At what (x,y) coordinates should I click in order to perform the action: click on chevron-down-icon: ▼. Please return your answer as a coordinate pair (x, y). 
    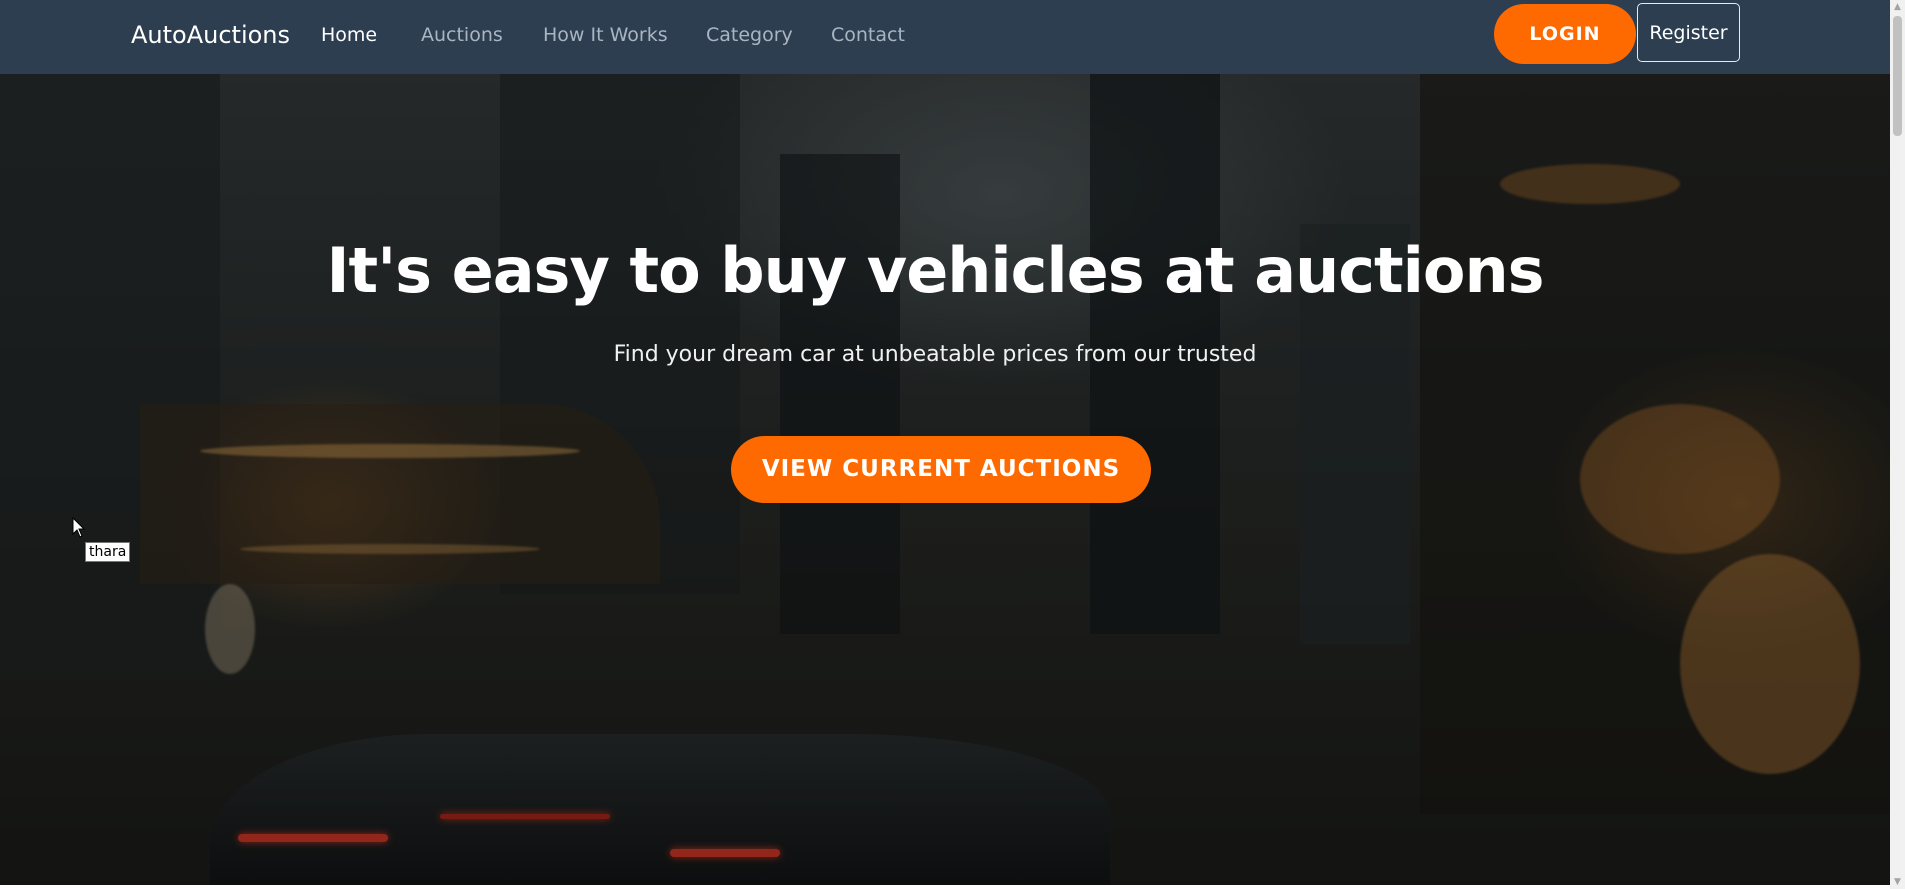
    Looking at the image, I should click on (1897, 882).